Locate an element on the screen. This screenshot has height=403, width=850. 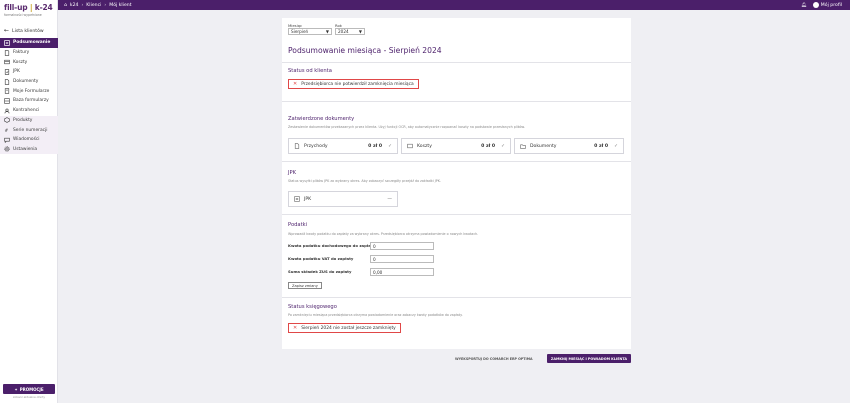
sidebar-item-jpk: JPK is located at coordinates (29, 72).